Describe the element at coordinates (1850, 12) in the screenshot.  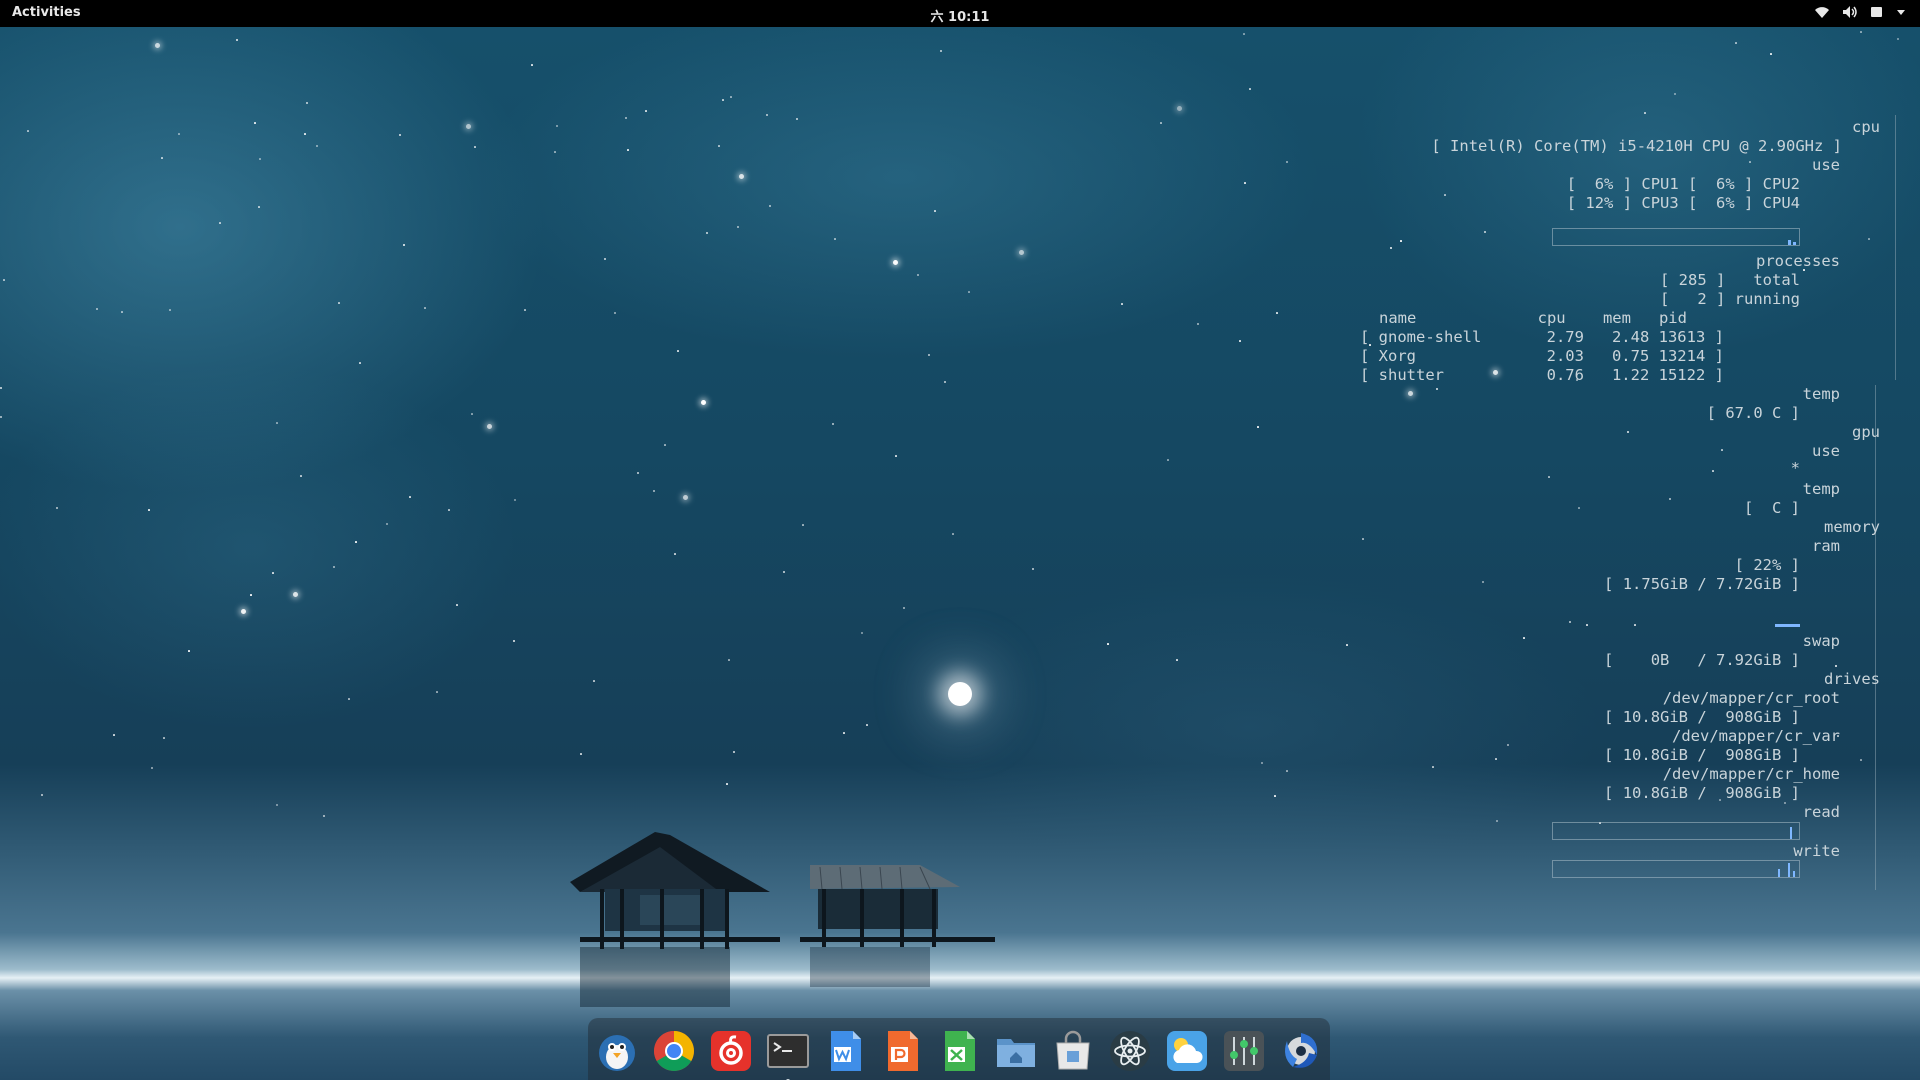
I see `volume-icon` at that location.